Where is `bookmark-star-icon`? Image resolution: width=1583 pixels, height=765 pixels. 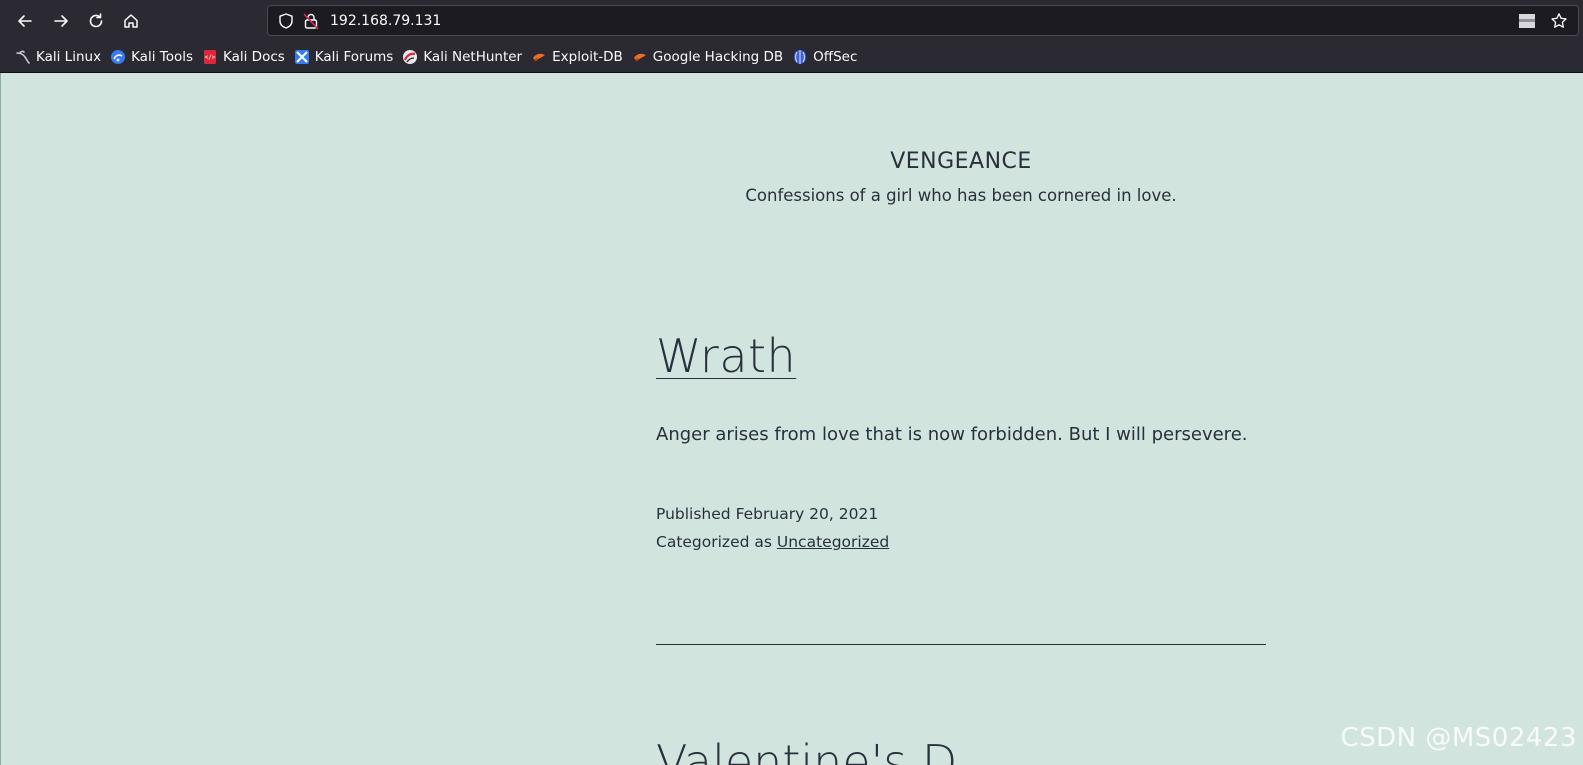
bookmark-star-icon is located at coordinates (1559, 21).